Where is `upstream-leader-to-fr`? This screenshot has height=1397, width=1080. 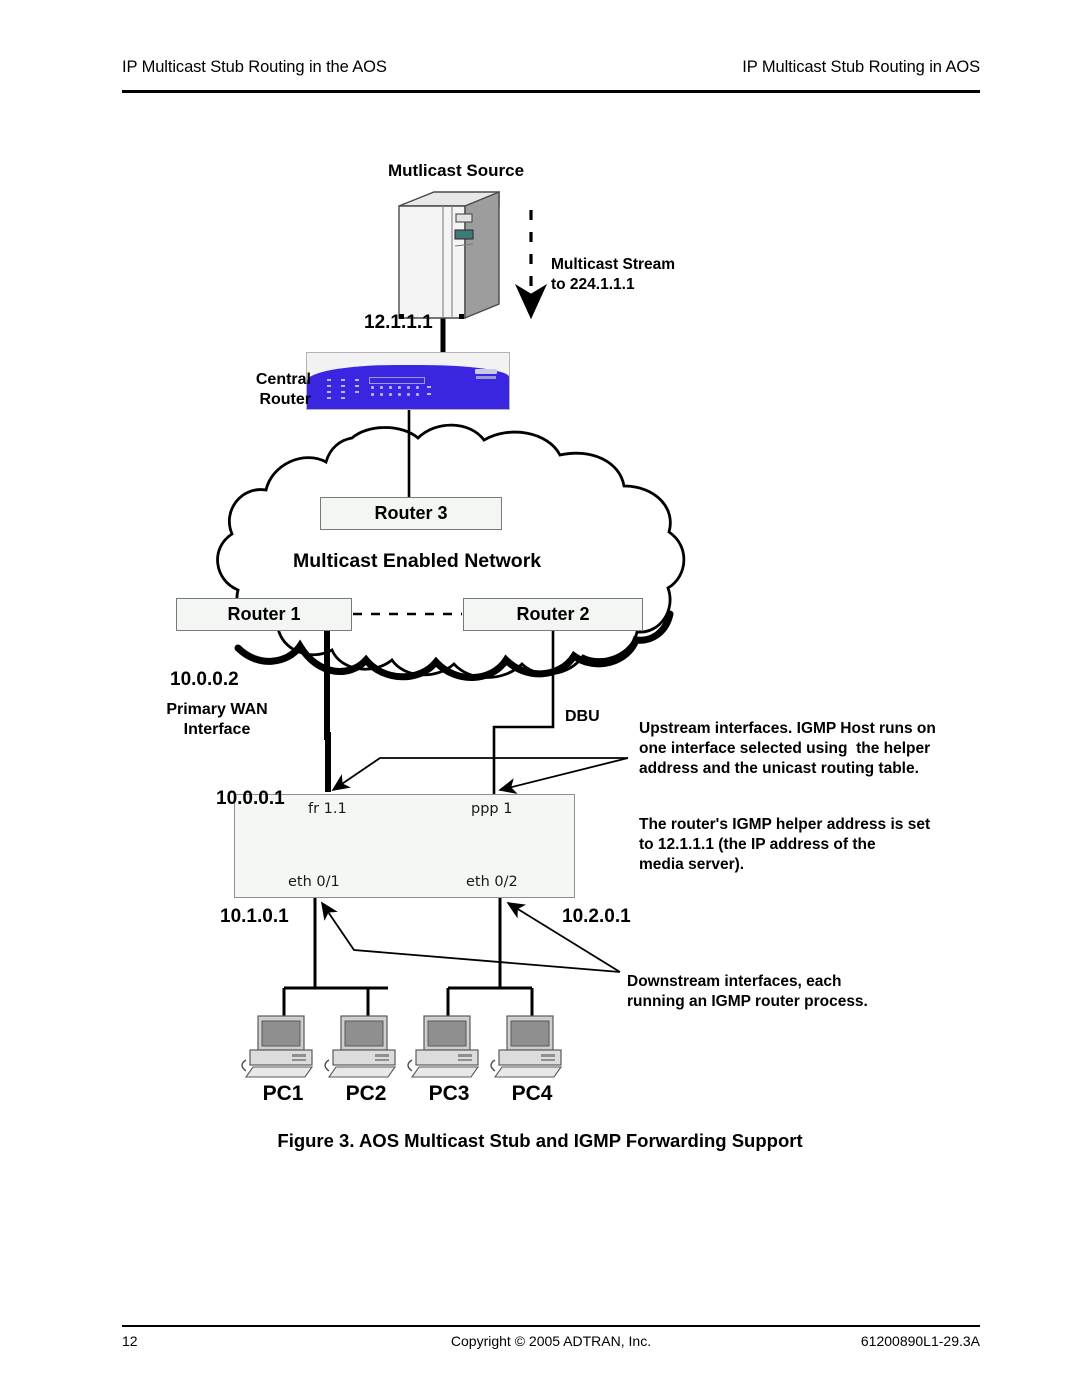
upstream-leader-to-fr is located at coordinates (479, 774).